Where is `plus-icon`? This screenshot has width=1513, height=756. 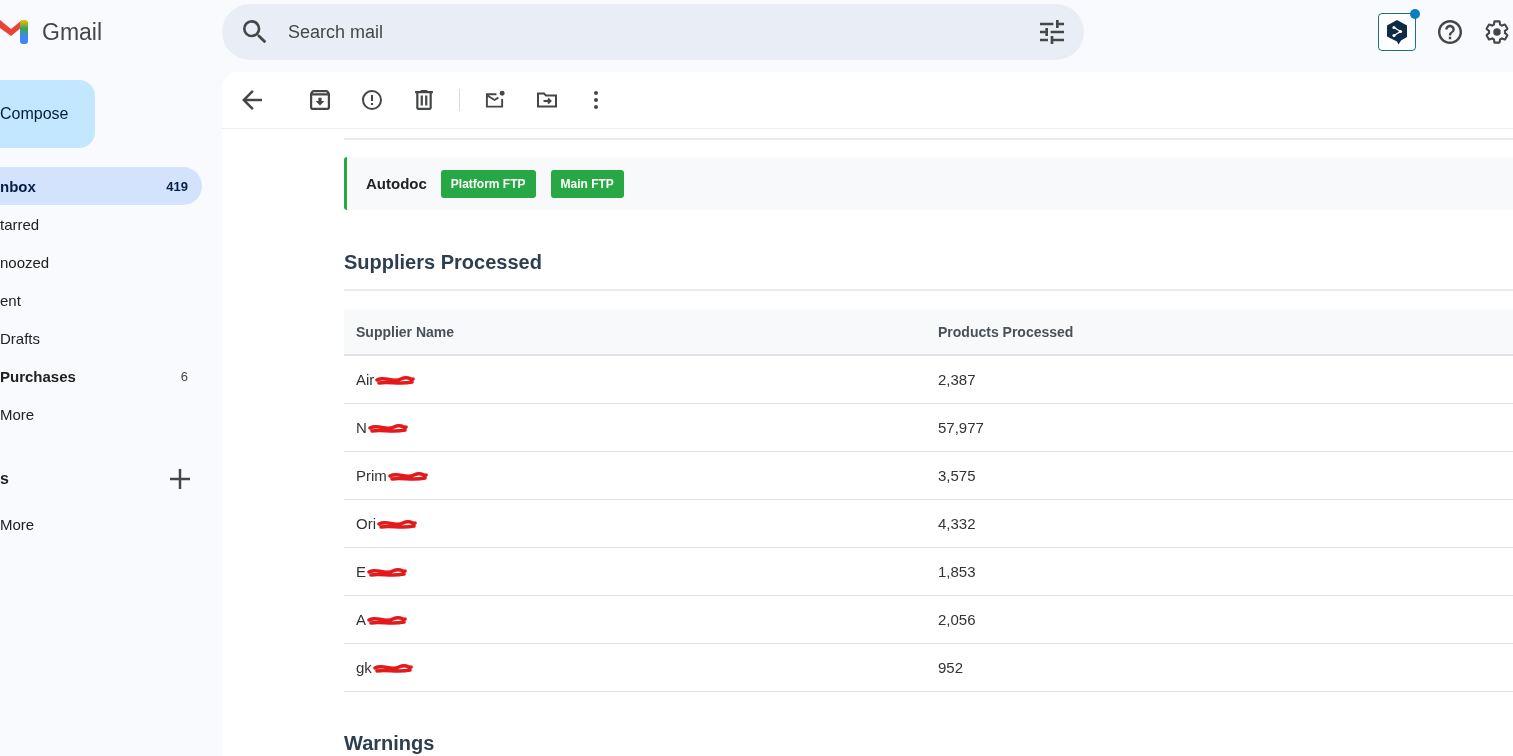
plus-icon is located at coordinates (180, 479).